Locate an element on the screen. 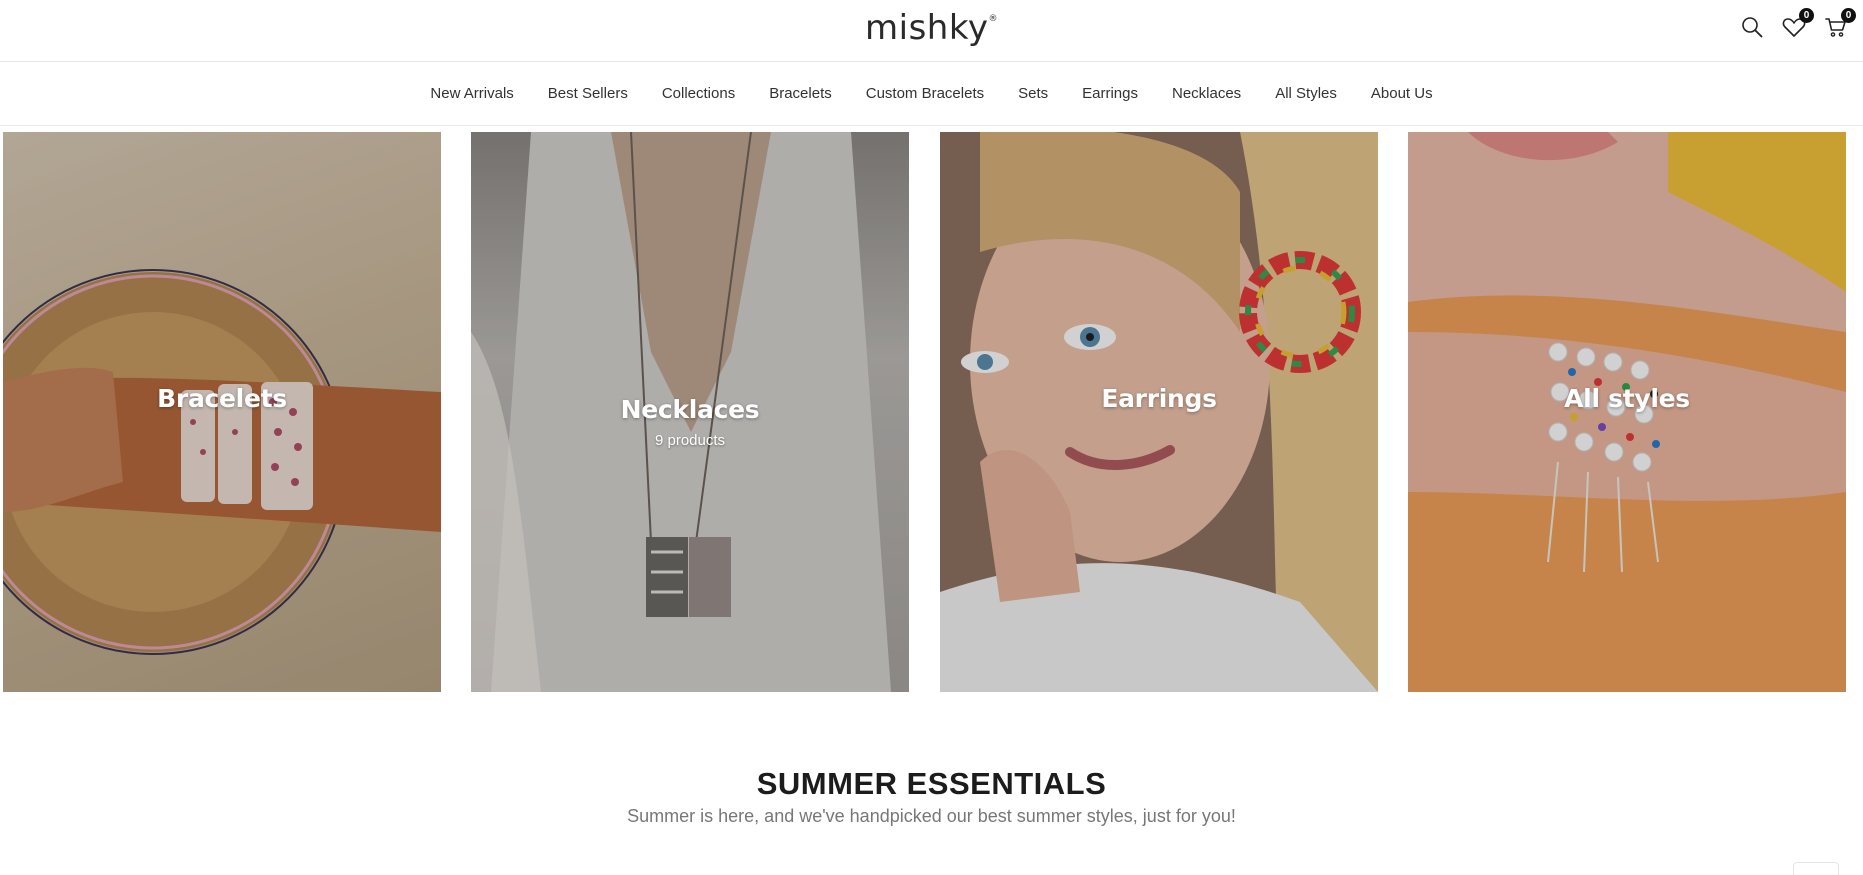 The width and height of the screenshot is (1863, 875). header-icons: 0 0 is located at coordinates (1797, 24).